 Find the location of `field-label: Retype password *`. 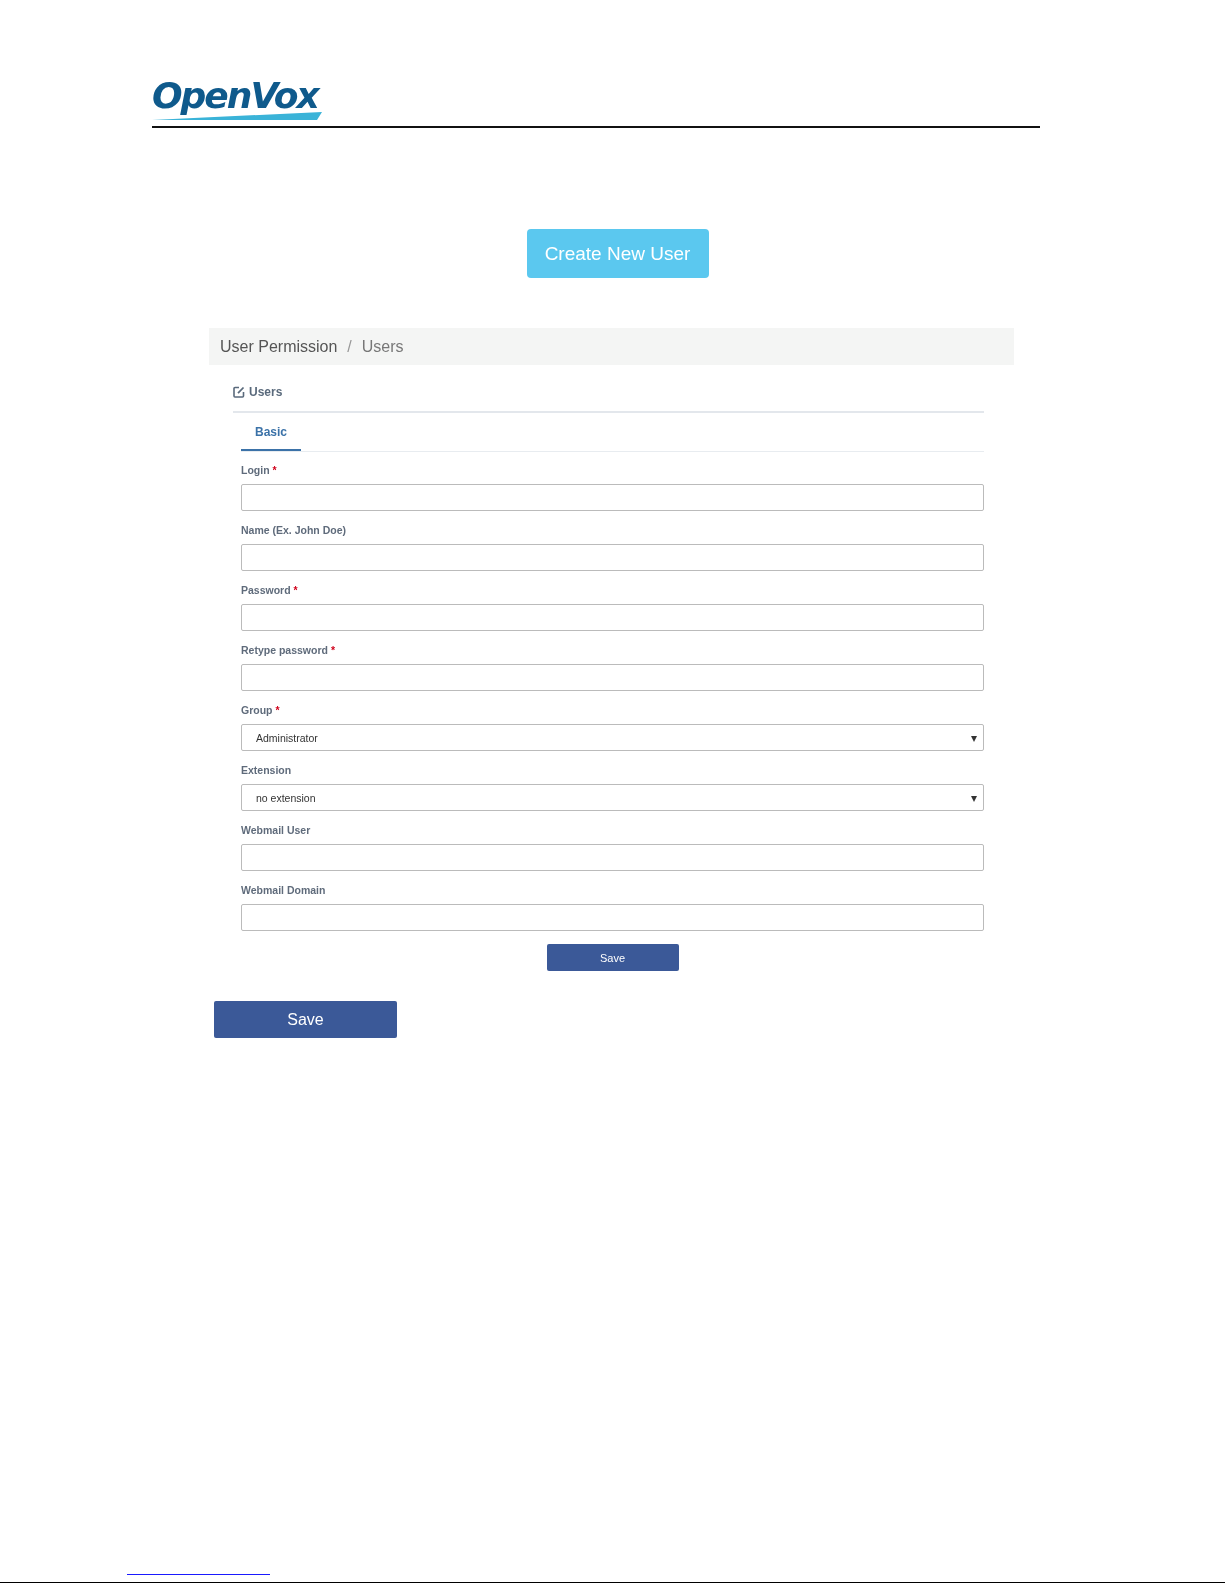

field-label: Retype password * is located at coordinates (289, 651).